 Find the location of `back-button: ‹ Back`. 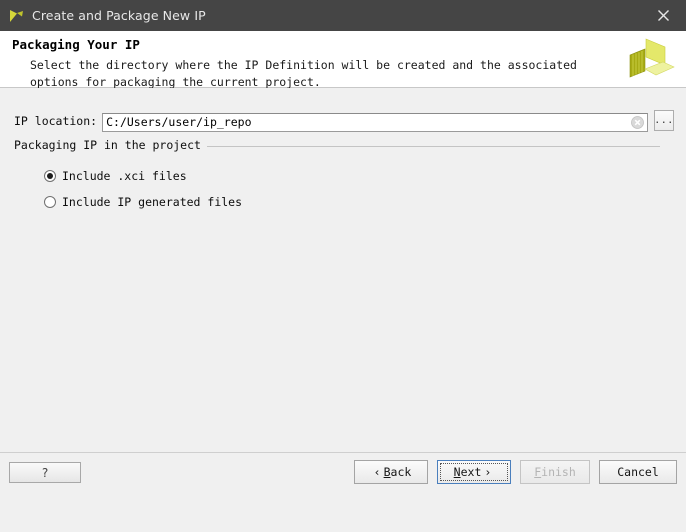

back-button: ‹ Back is located at coordinates (391, 472).